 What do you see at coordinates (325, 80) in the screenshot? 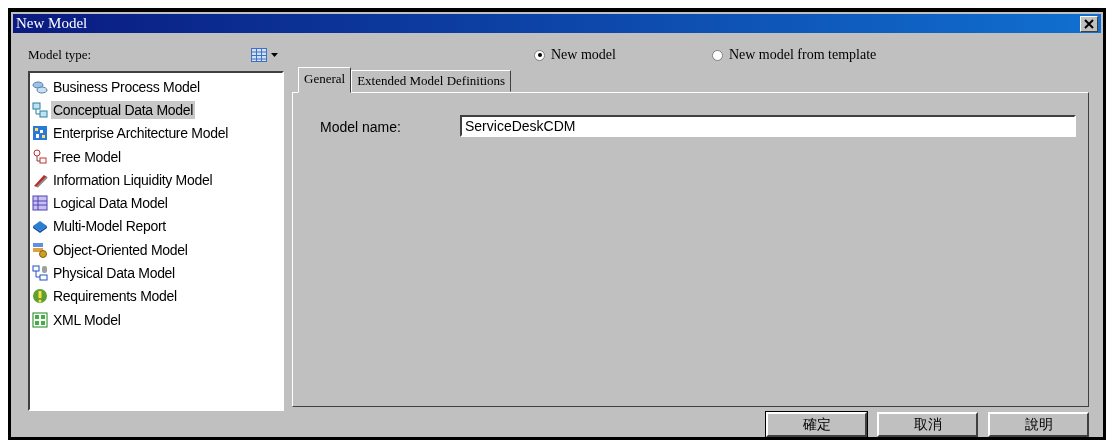
I see `tab: General` at bounding box center [325, 80].